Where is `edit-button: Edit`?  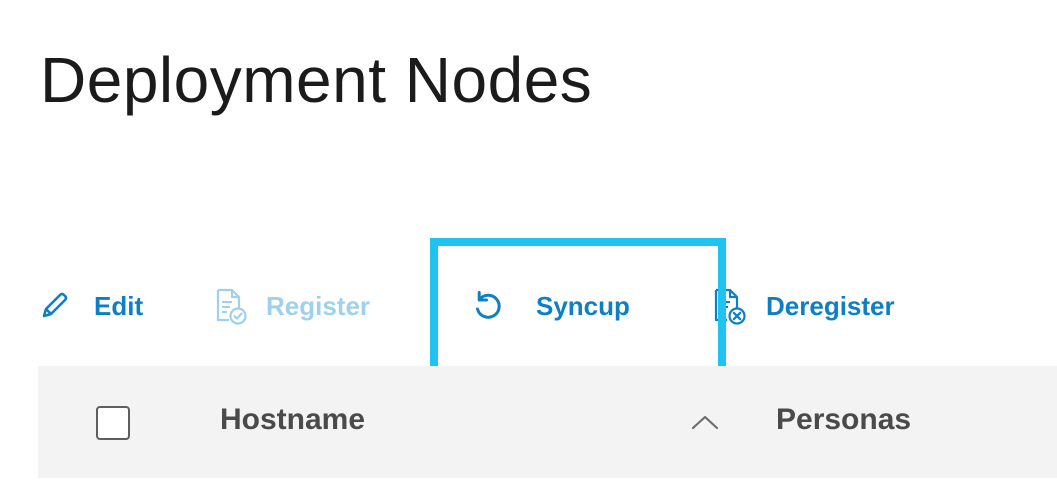
edit-button: Edit is located at coordinates (89, 306).